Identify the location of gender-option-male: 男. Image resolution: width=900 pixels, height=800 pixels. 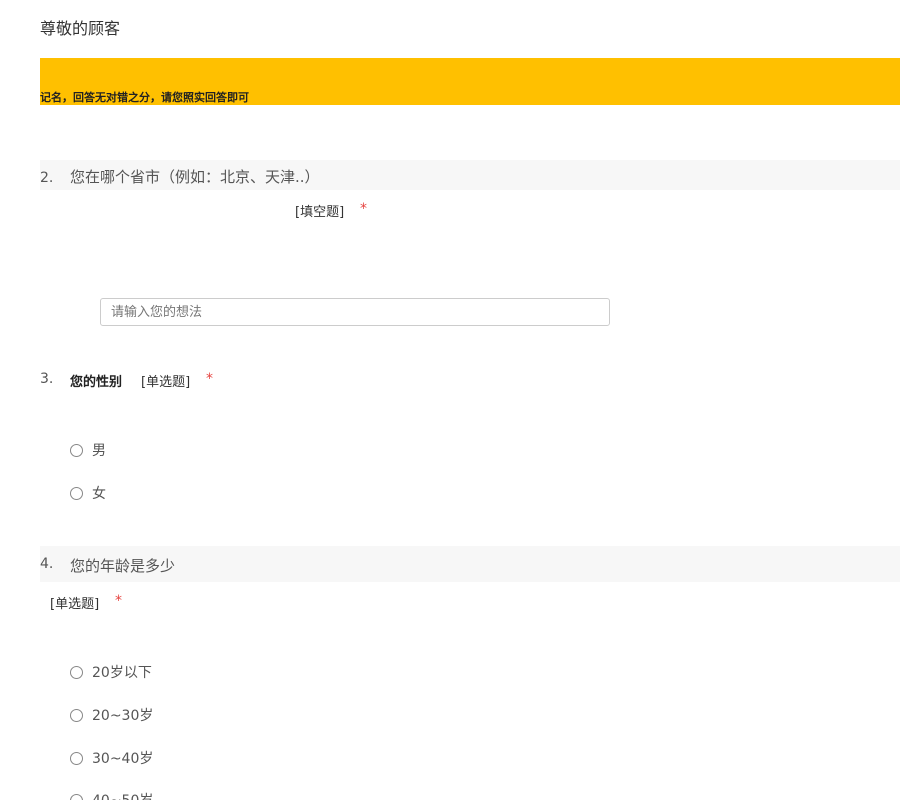
(88, 450).